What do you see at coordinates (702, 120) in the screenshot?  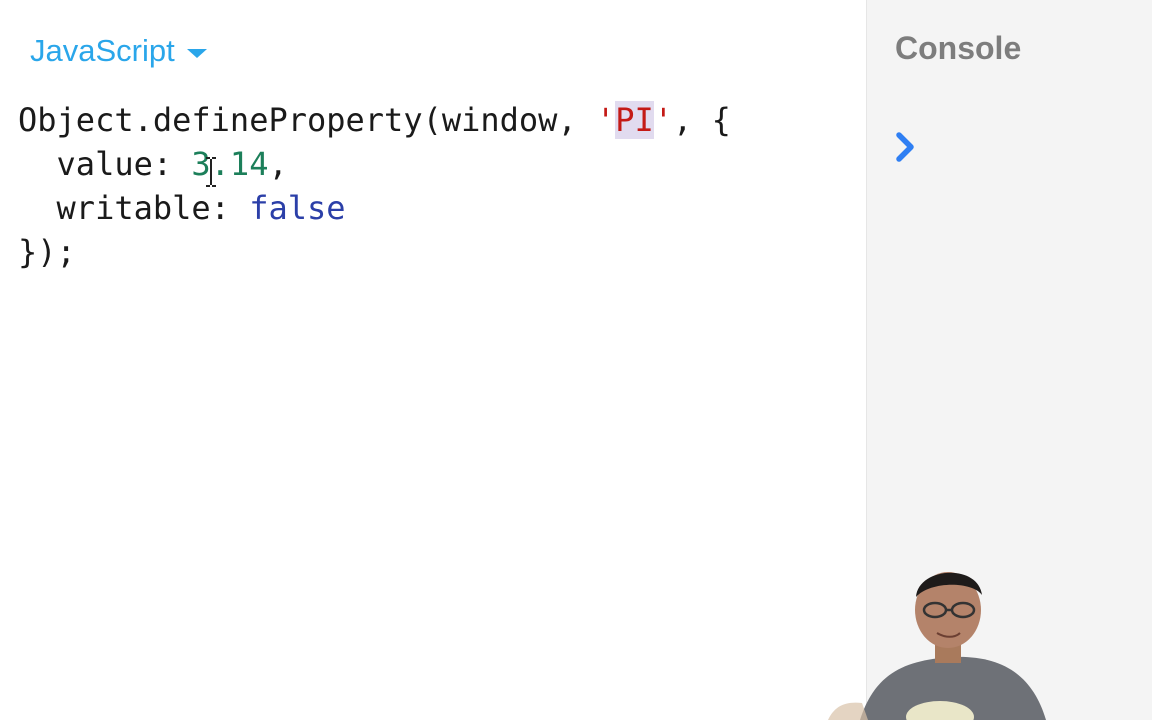 I see `code-token: , {` at bounding box center [702, 120].